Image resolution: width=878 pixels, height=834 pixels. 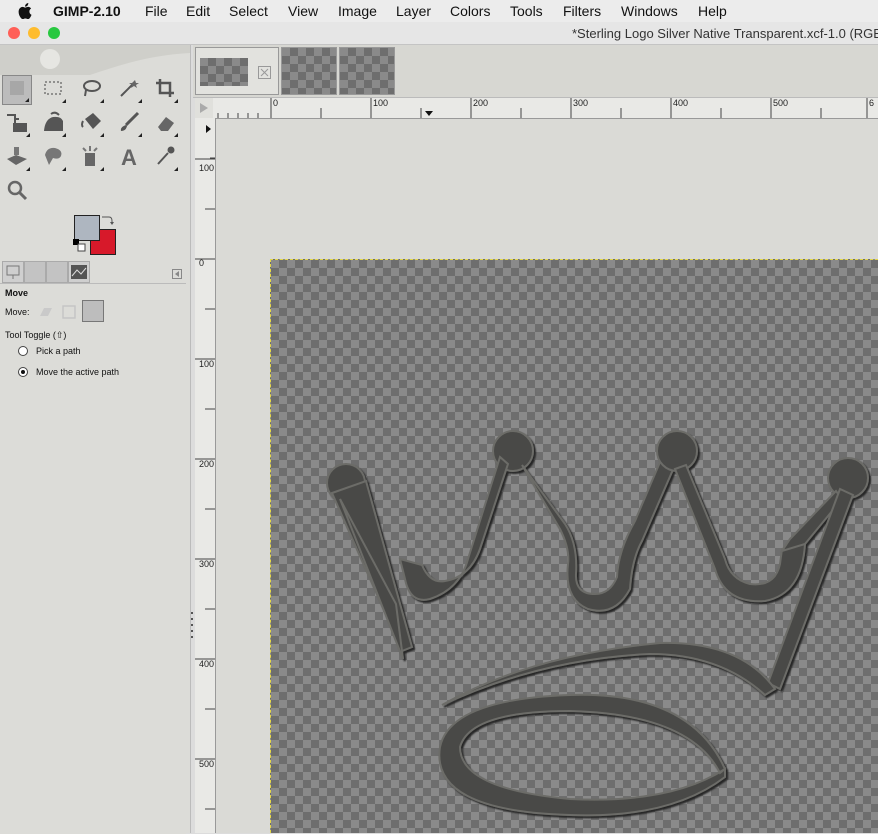 What do you see at coordinates (264, 75) in the screenshot?
I see `close-tab-icon` at bounding box center [264, 75].